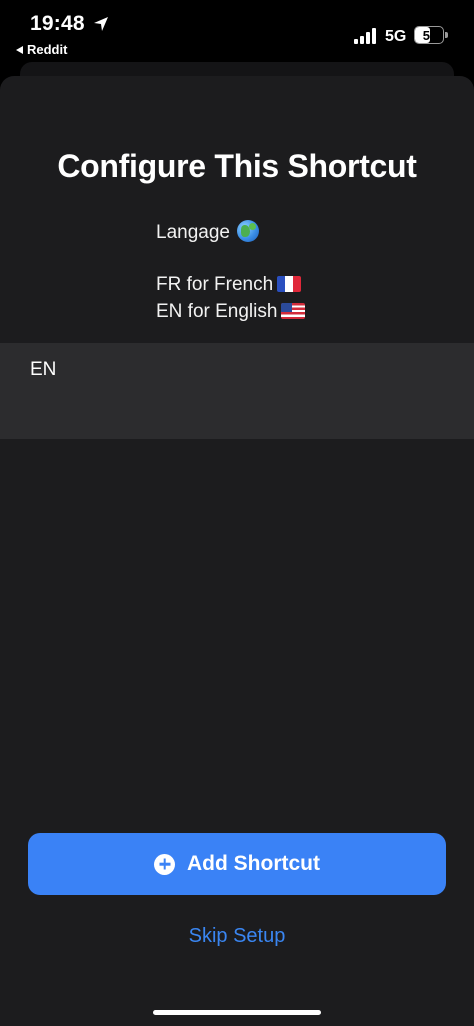  Describe the element at coordinates (293, 311) in the screenshot. I see `usa-flag-icon` at that location.